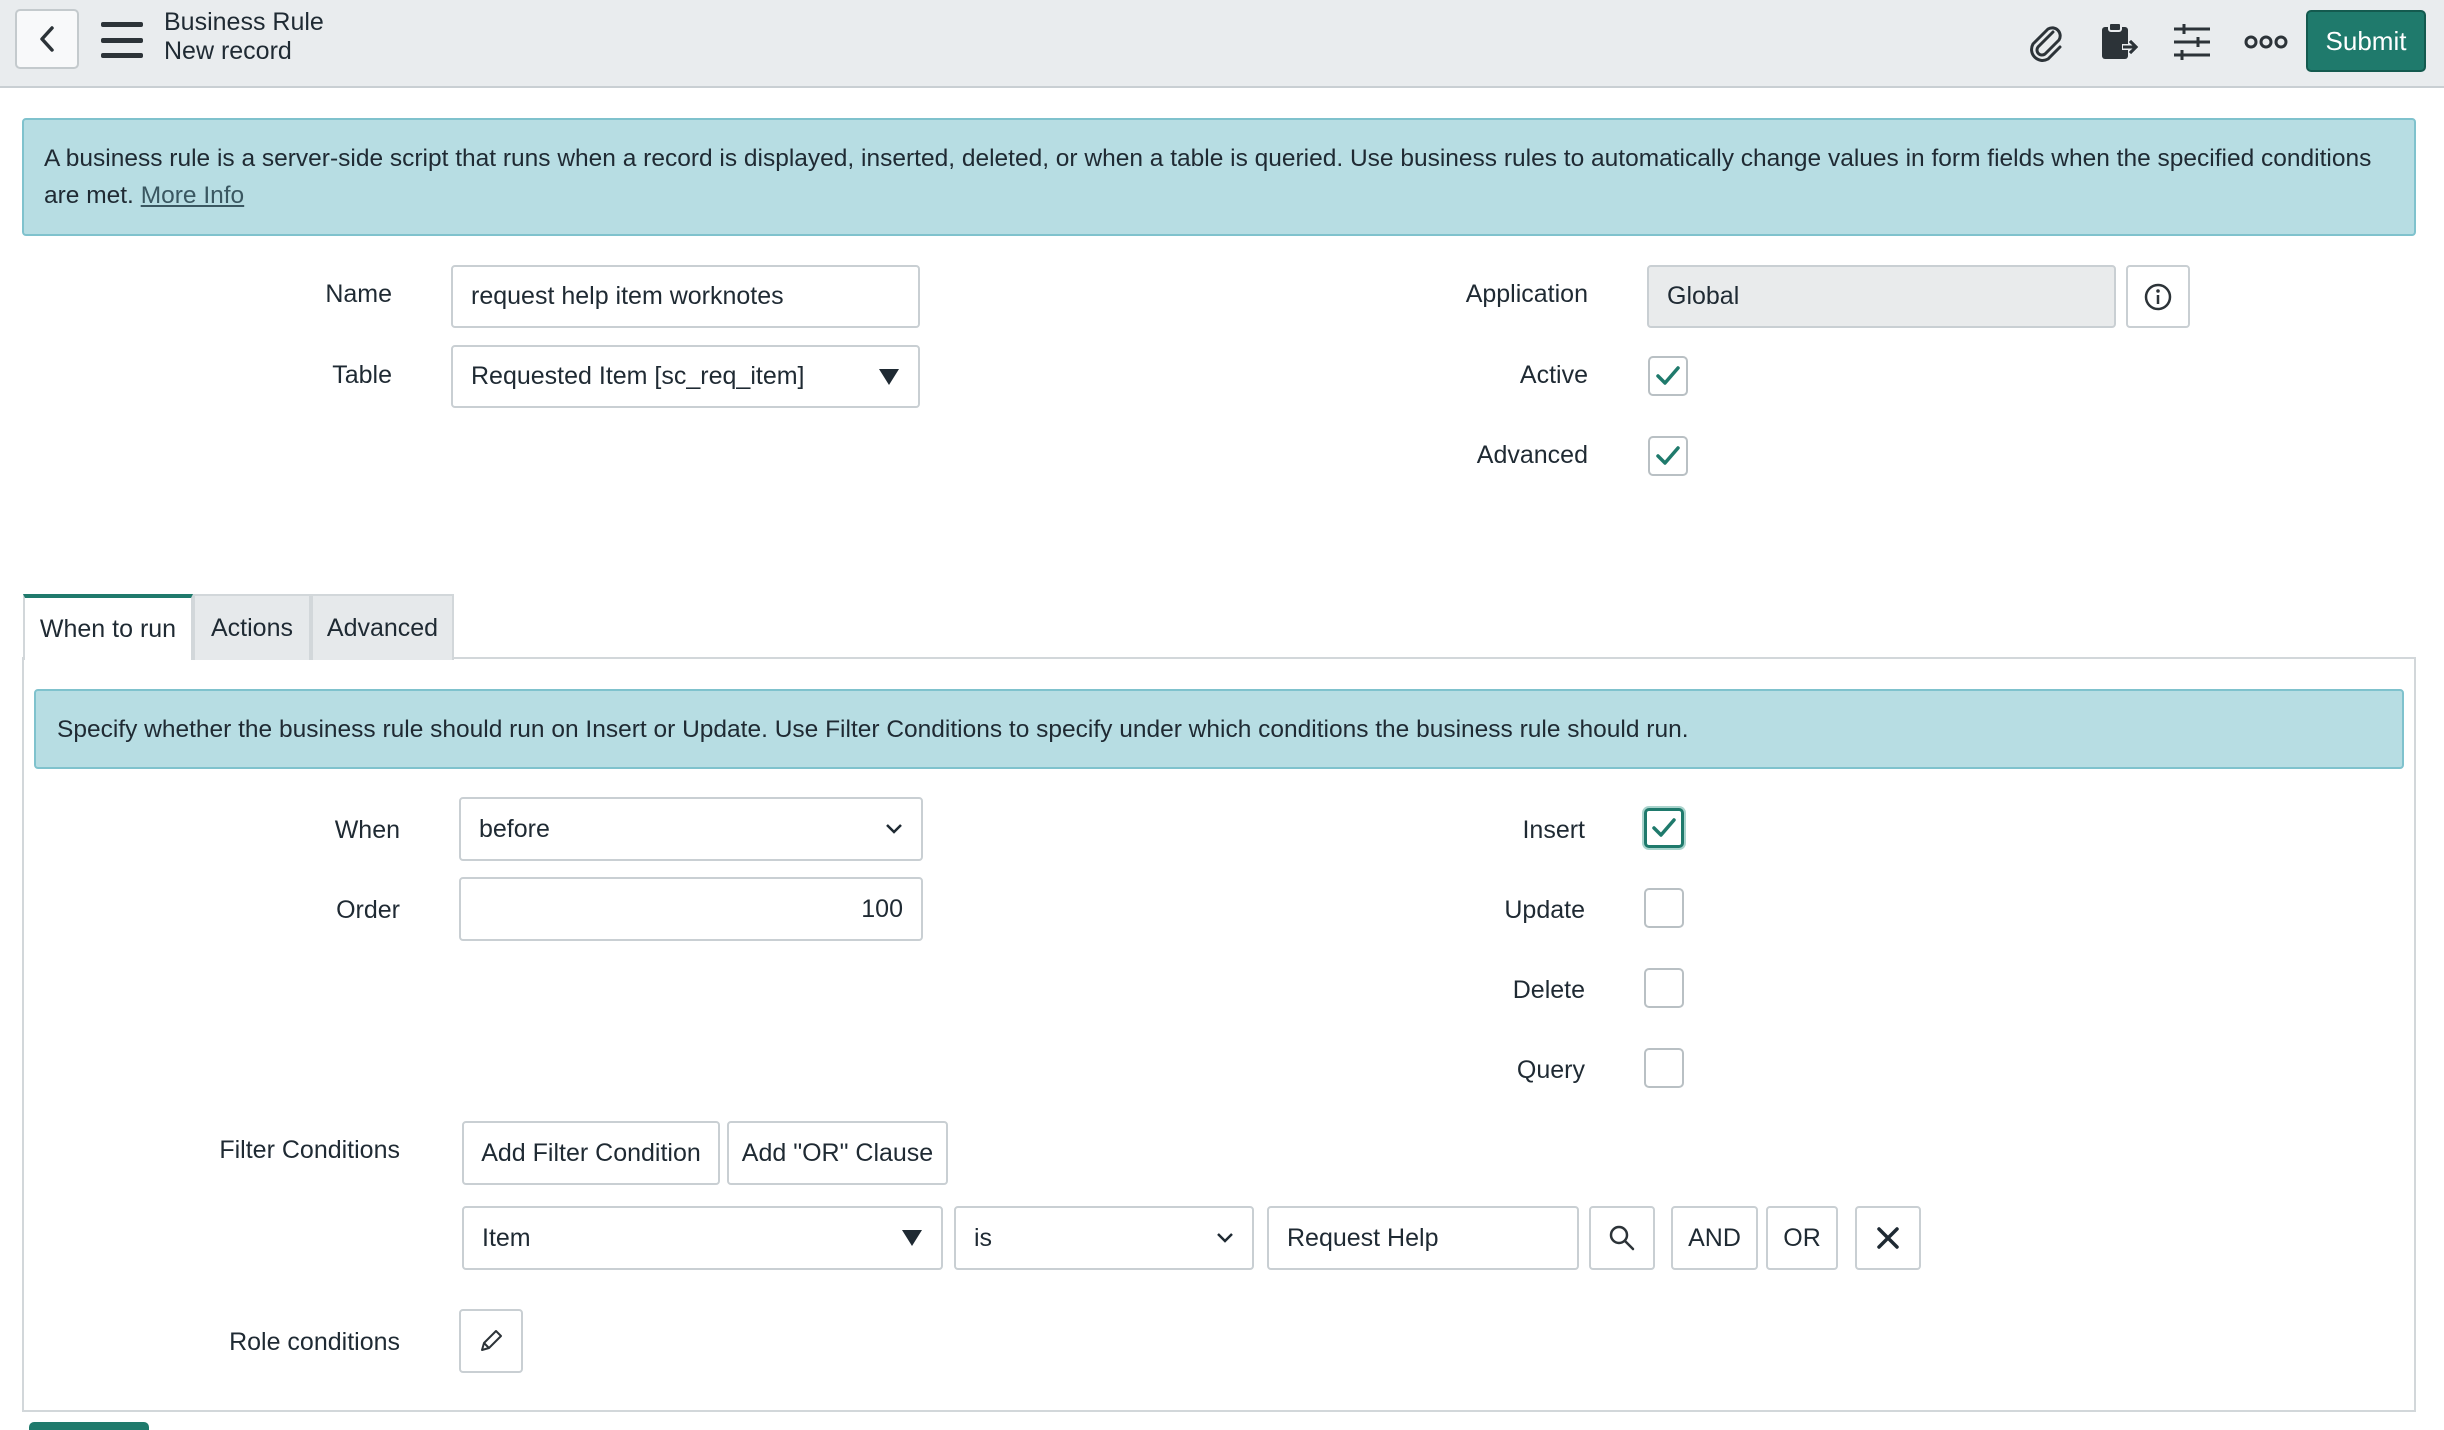 The width and height of the screenshot is (2444, 1430). I want to click on tab-when-to-run: When to run, so click(108, 627).